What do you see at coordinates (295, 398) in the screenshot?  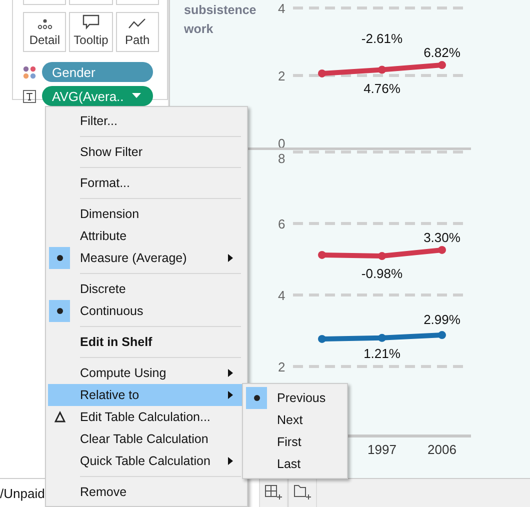 I see `menu-item: Previous` at bounding box center [295, 398].